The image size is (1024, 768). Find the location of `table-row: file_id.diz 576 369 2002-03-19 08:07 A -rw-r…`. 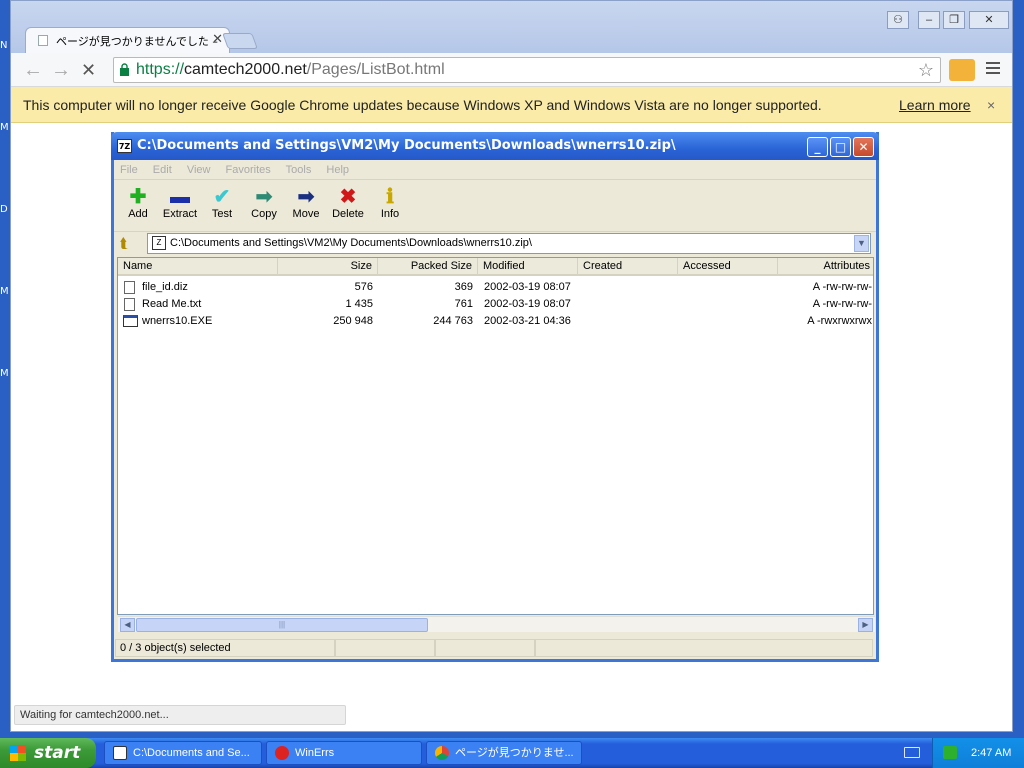

table-row: file_id.diz 576 369 2002-03-19 08:07 A -rw-r… is located at coordinates (495, 287).